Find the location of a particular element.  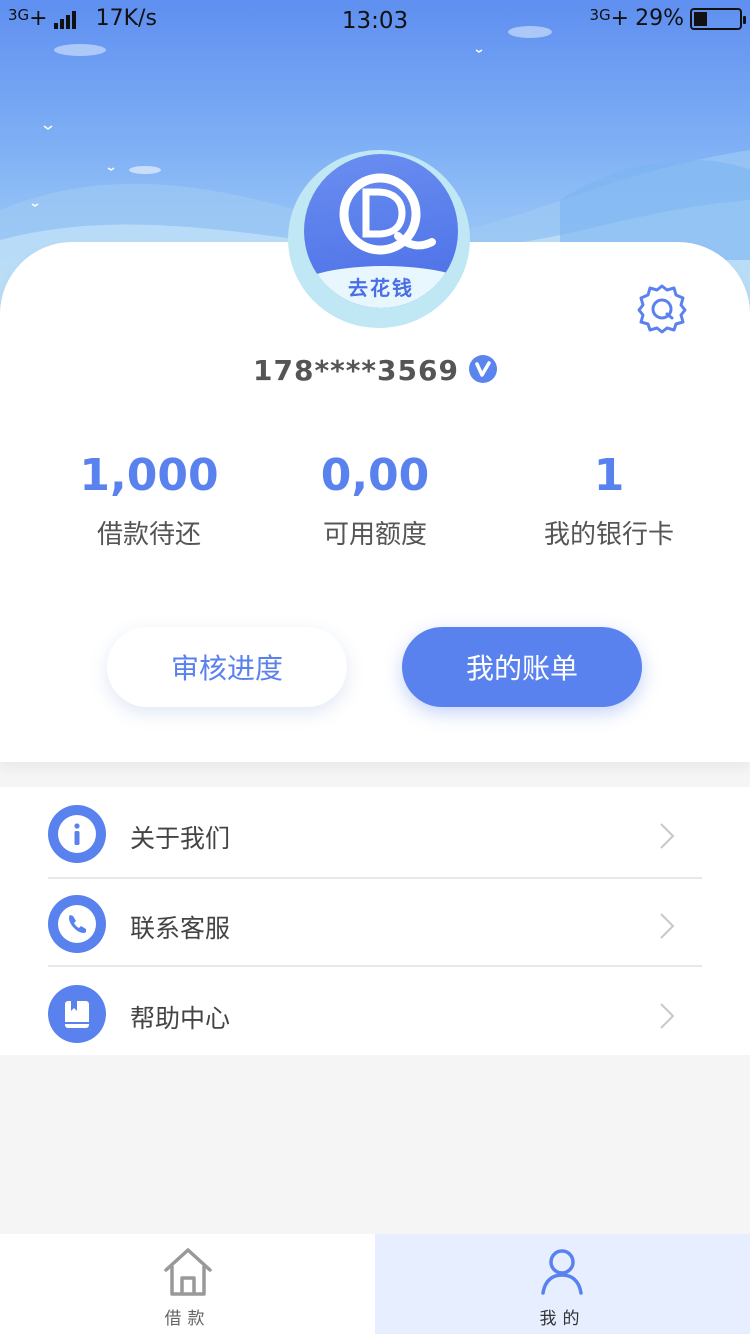

stat-bank-cards: 1 我的银行卡 is located at coordinates (609, 500).